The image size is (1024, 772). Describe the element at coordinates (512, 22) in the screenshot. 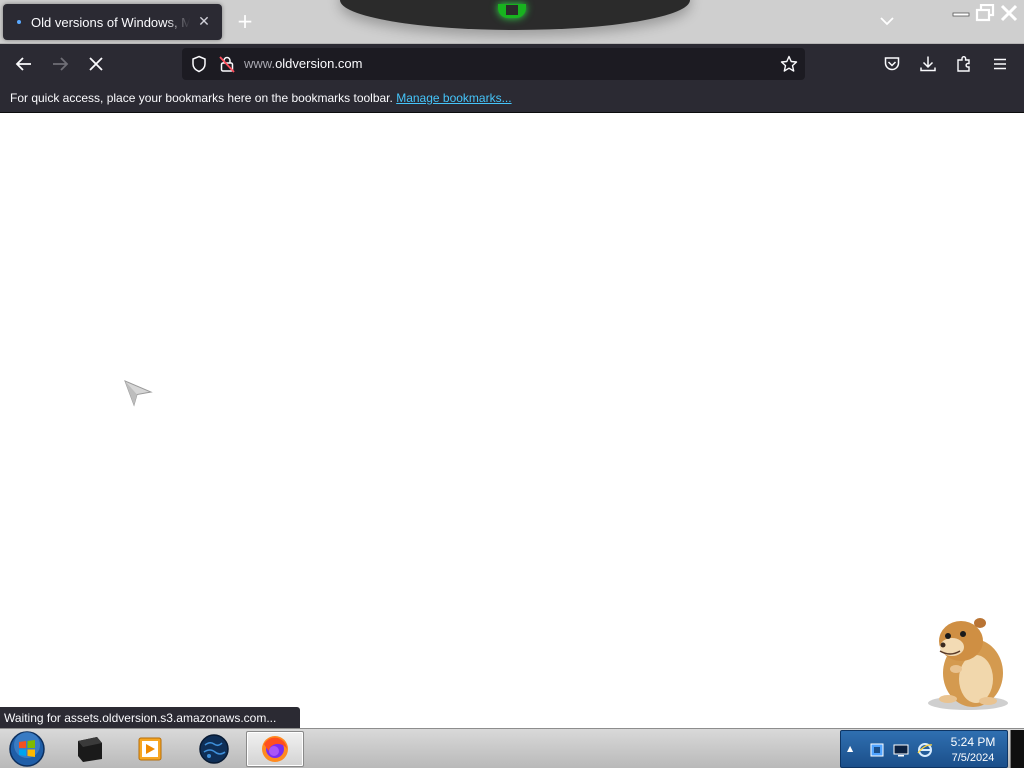

I see `browser-tab-bar: Old versions of Windows, Mac ✕ +` at that location.